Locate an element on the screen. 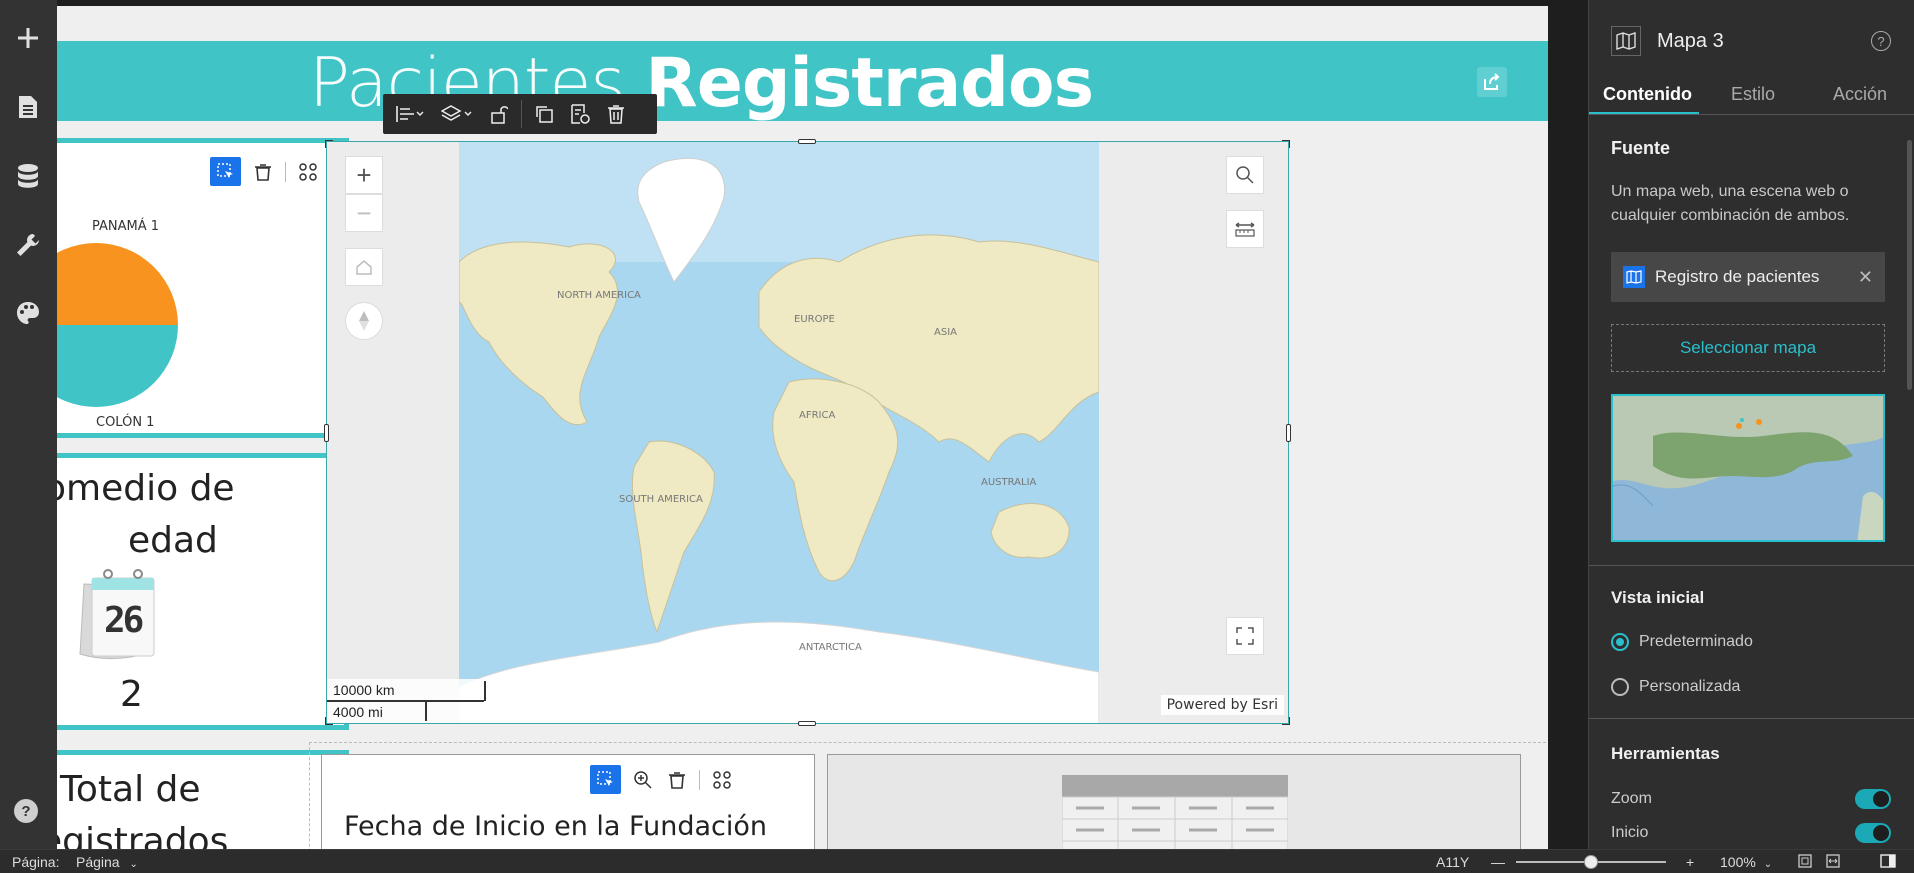 Image resolution: width=1914 pixels, height=873 pixels. panel-header: Mapa 3 ? is located at coordinates (1751, 41).